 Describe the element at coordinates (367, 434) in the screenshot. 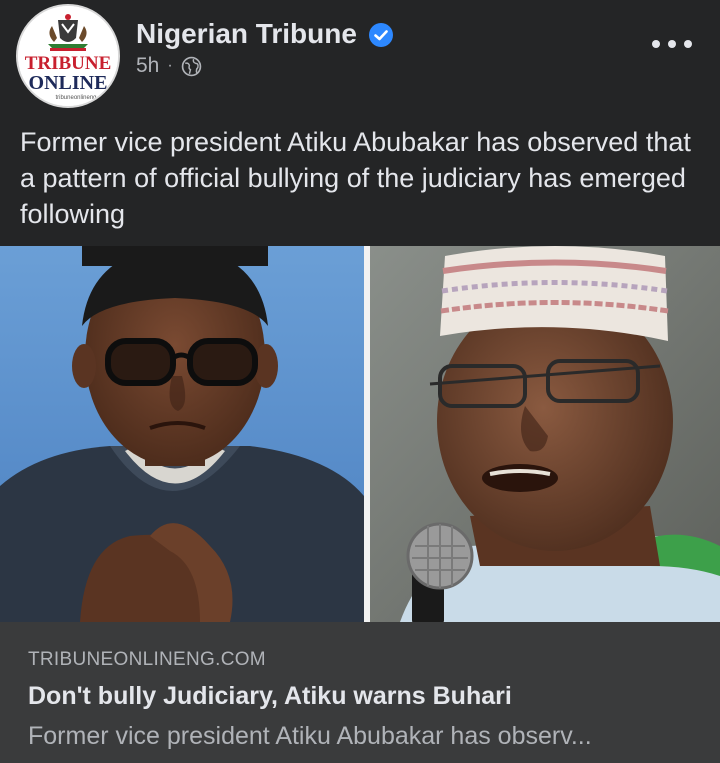

I see `photo-divider` at that location.